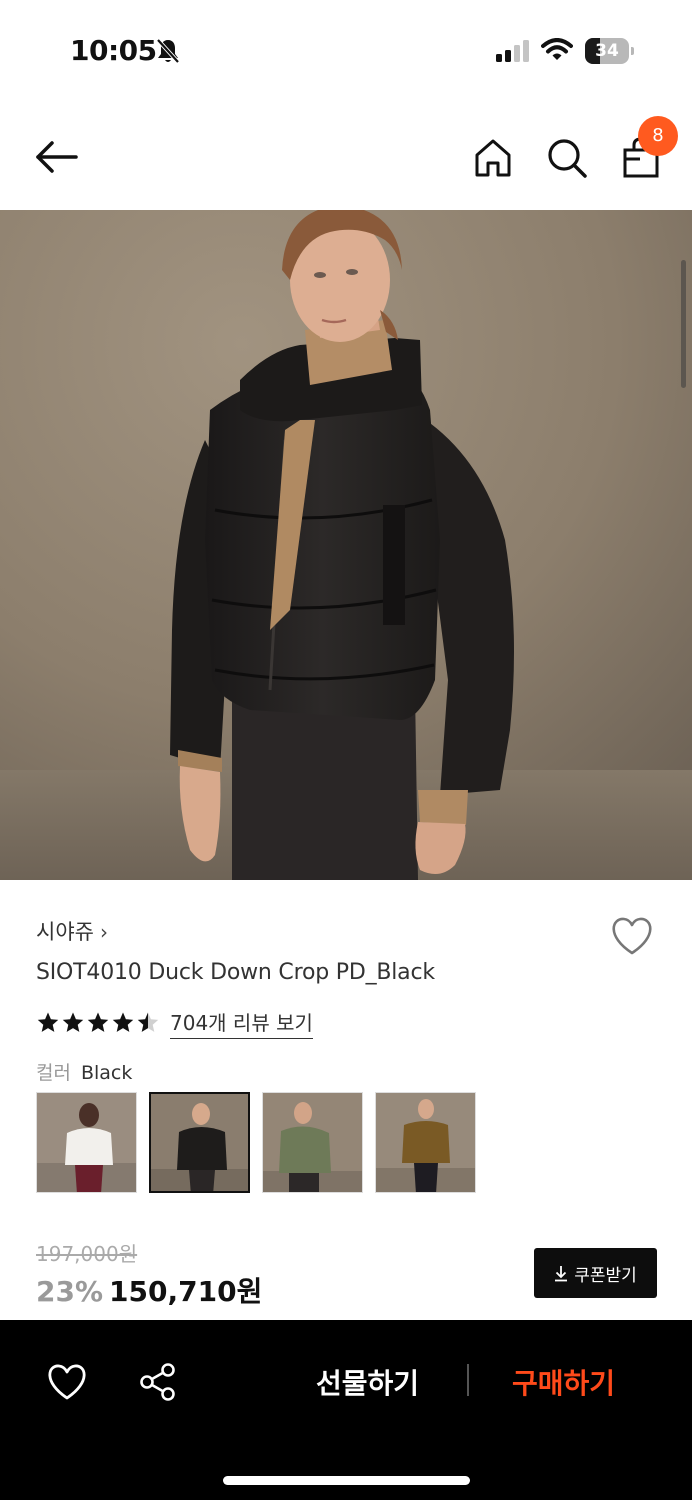 The image size is (692, 1500). What do you see at coordinates (346, 1410) in the screenshot?
I see `bottom-action-bar: 선물하기 구매하기` at bounding box center [346, 1410].